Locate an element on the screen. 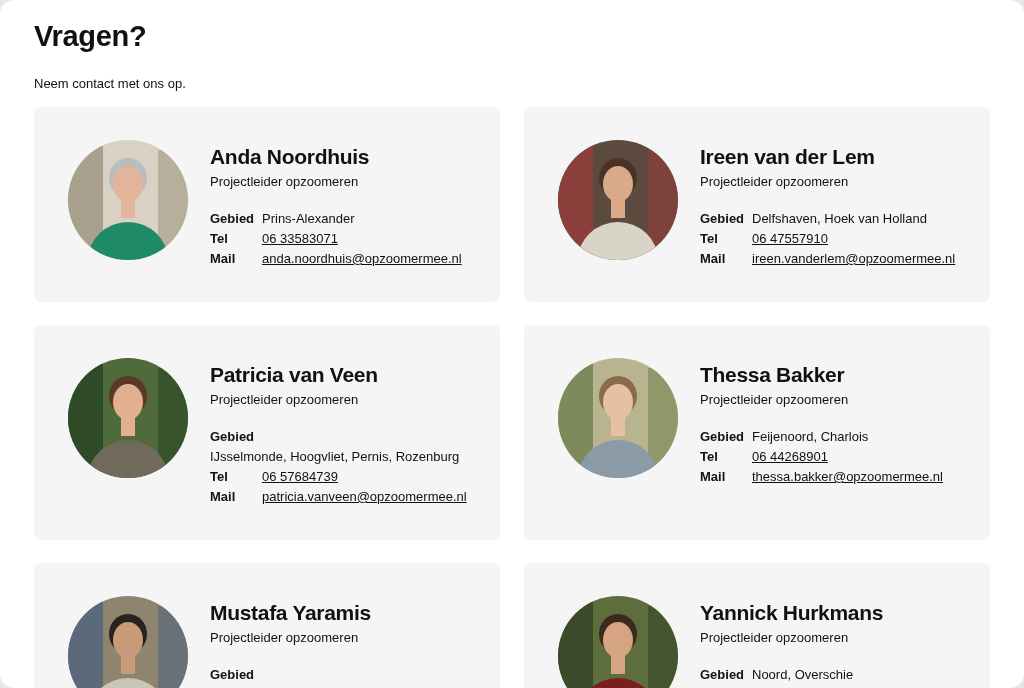 The width and height of the screenshot is (1024, 688). contact-name: Anda Noordhuis is located at coordinates (290, 157).